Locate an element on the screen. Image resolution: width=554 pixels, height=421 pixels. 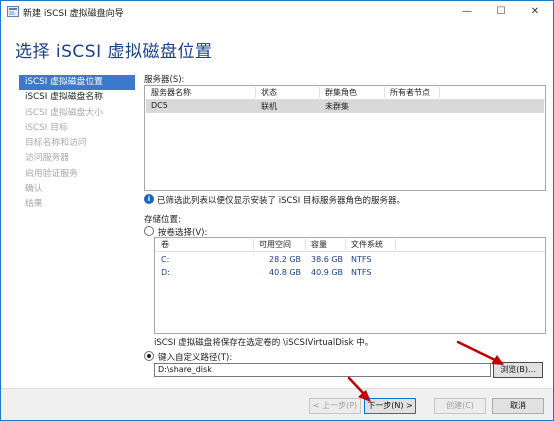
title-bar: 新建 iSCSI 虚拟磁盘向导 — ☐ ✕ is located at coordinates (277, 12).